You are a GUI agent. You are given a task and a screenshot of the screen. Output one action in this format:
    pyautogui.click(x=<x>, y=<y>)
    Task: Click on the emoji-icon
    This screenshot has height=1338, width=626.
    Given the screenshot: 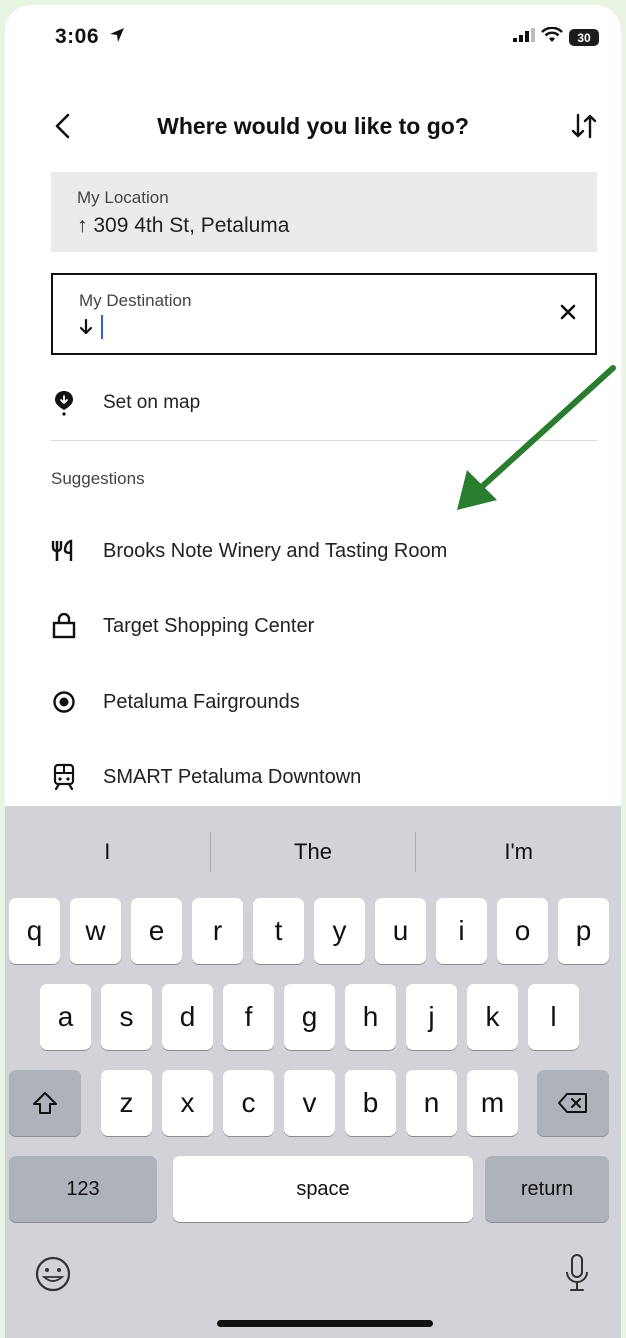 What is the action you would take?
    pyautogui.click(x=53, y=1274)
    